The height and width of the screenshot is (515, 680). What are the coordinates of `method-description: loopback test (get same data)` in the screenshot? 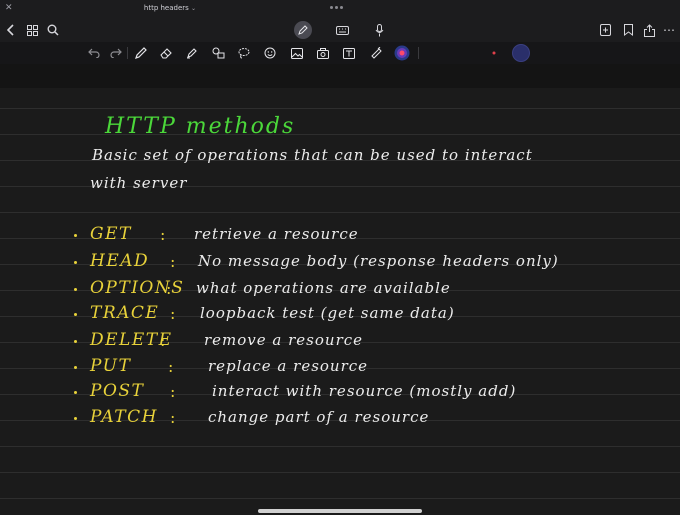 It's located at (327, 313).